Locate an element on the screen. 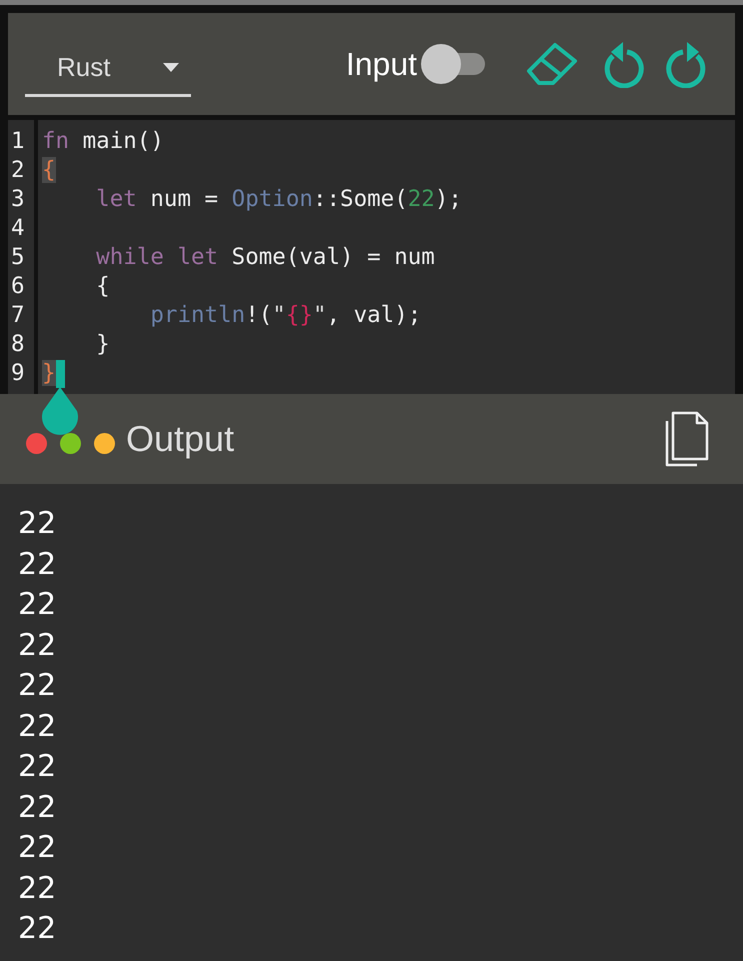 This screenshot has height=961, width=743. code-line: let num = Option::Some(22); is located at coordinates (278, 199).